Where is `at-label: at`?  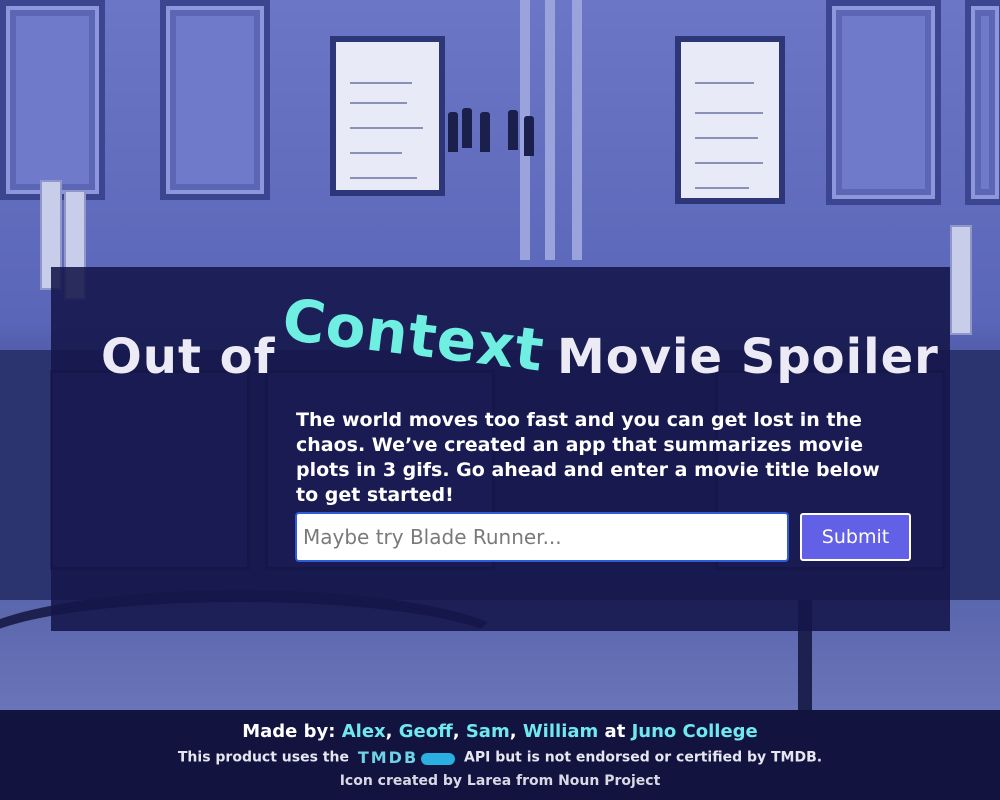
at-label: at is located at coordinates (615, 731).